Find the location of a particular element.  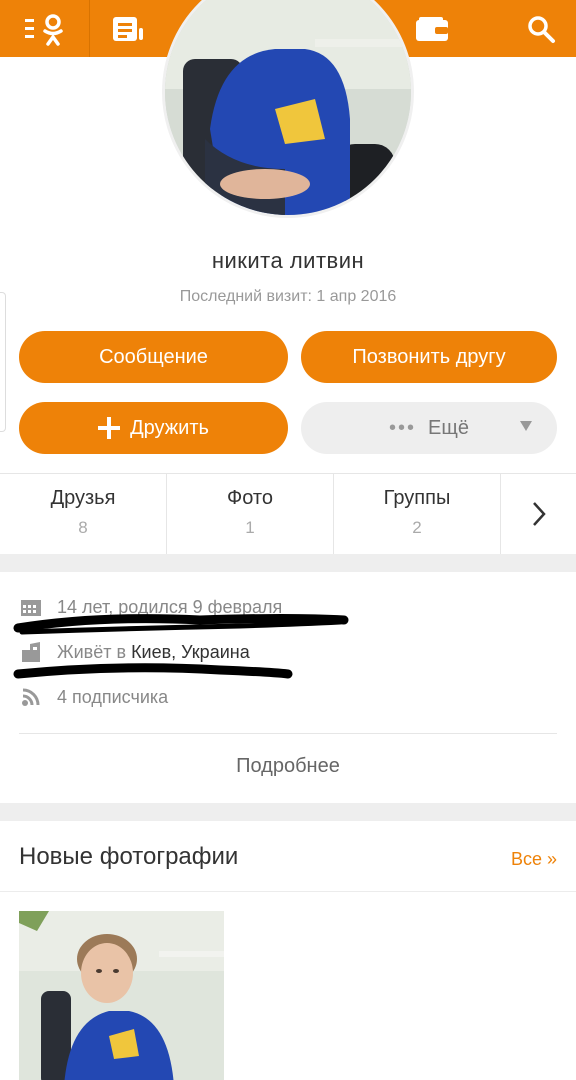

call-friend-button-label: Позвонить другу is located at coordinates (429, 356).